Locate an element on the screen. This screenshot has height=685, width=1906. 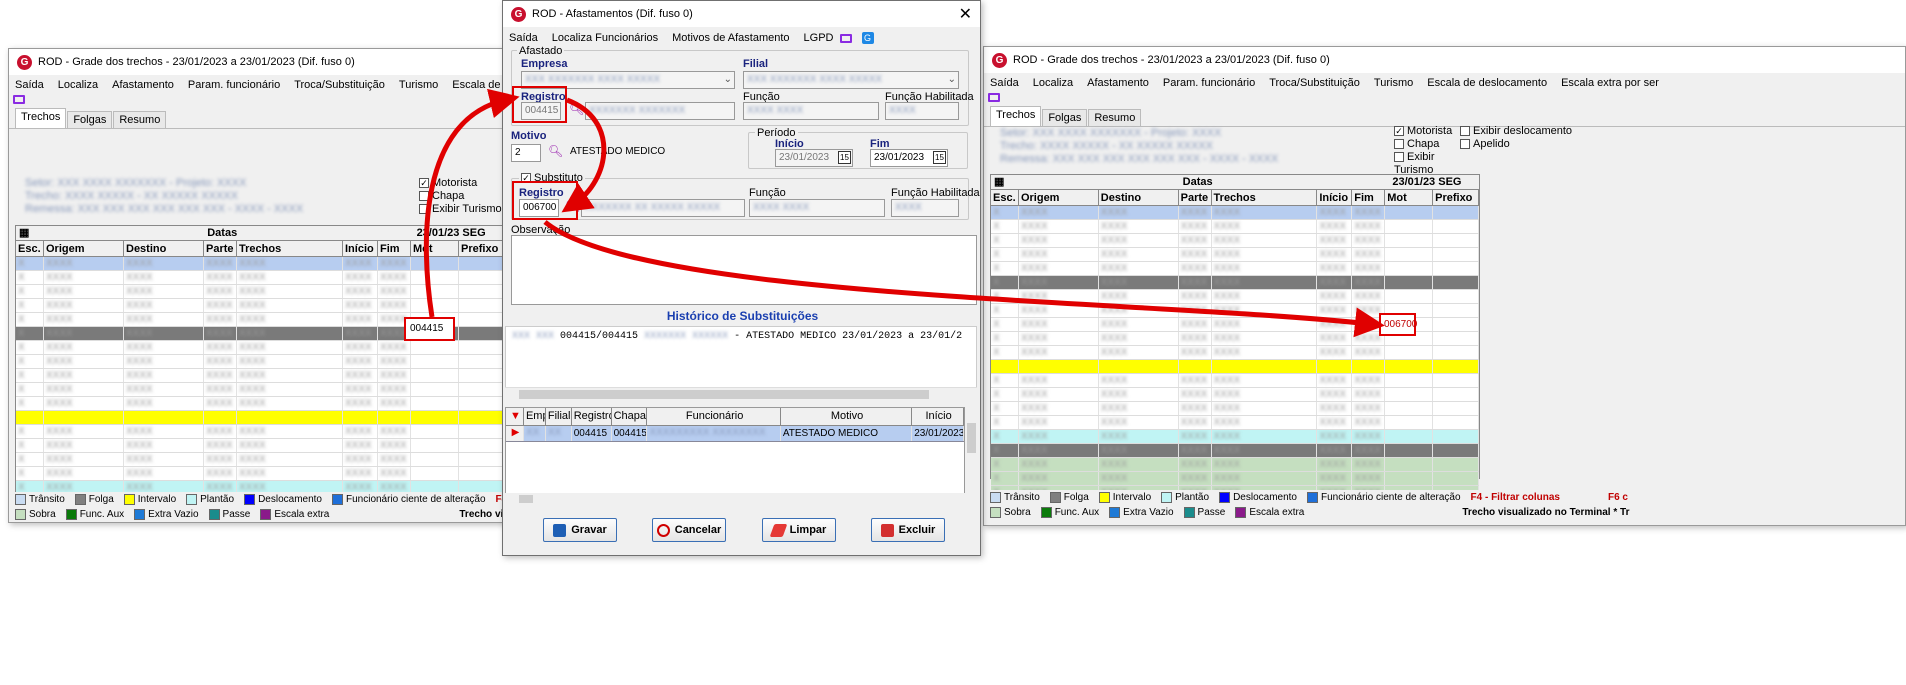
menu-escala-extra: Escala extra por ser is located at coordinates (1610, 83).